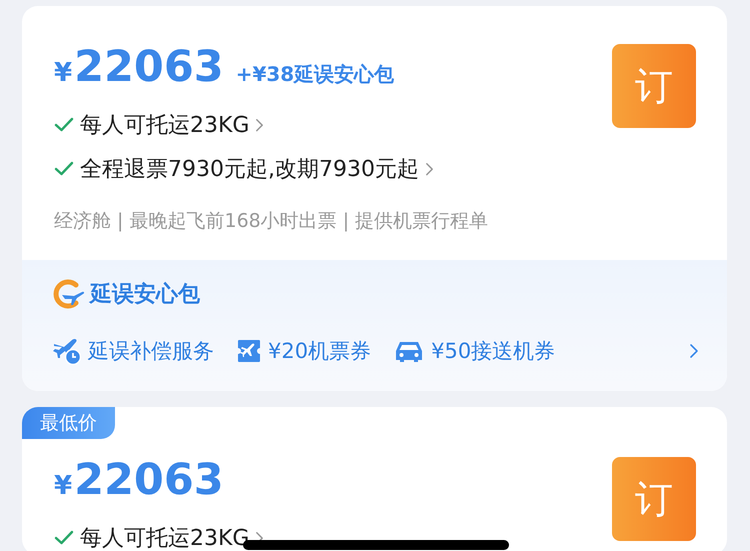 This screenshot has height=551, width=750. What do you see at coordinates (67, 351) in the screenshot?
I see `plane-clock-icon` at bounding box center [67, 351].